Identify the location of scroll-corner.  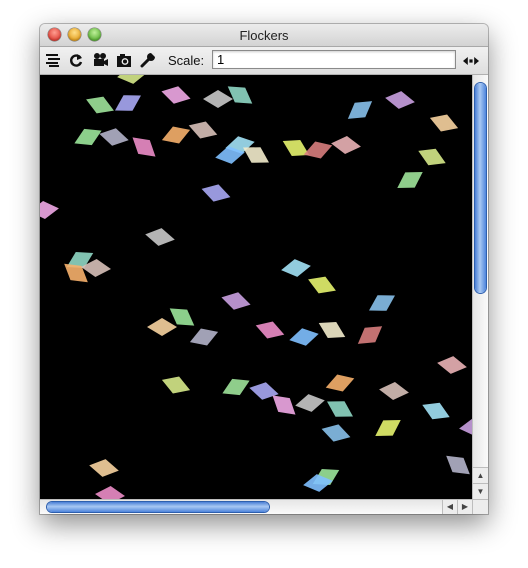
(480, 506).